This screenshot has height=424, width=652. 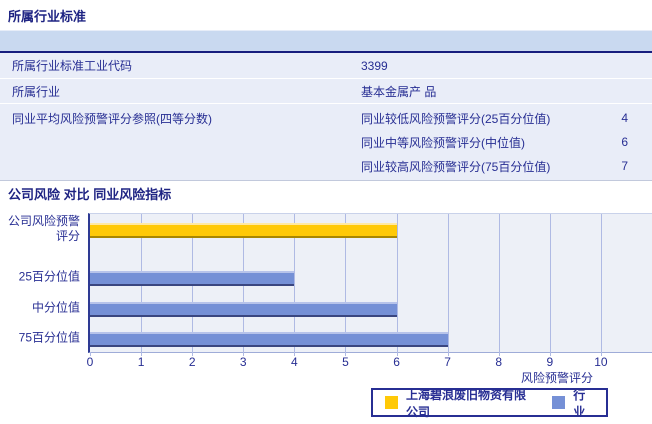 What do you see at coordinates (466, 403) in the screenshot?
I see `legend-label-company: 上海碧浪废旧物资有限公司` at bounding box center [466, 403].